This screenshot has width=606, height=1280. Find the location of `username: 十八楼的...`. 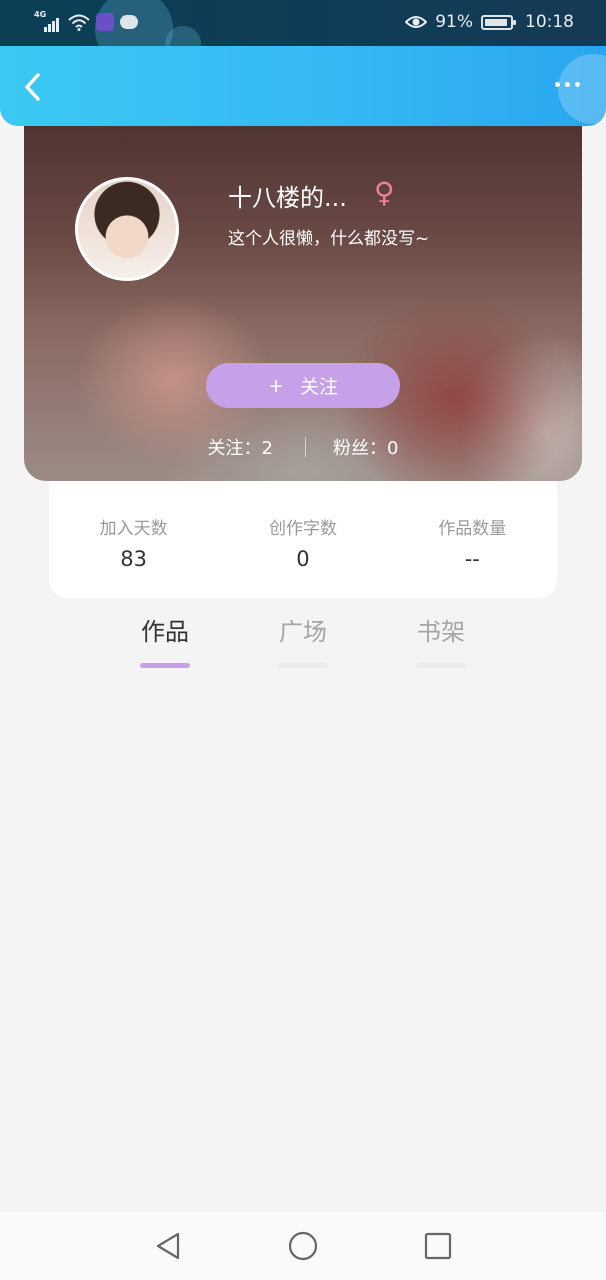

username: 十八楼的... is located at coordinates (287, 198).